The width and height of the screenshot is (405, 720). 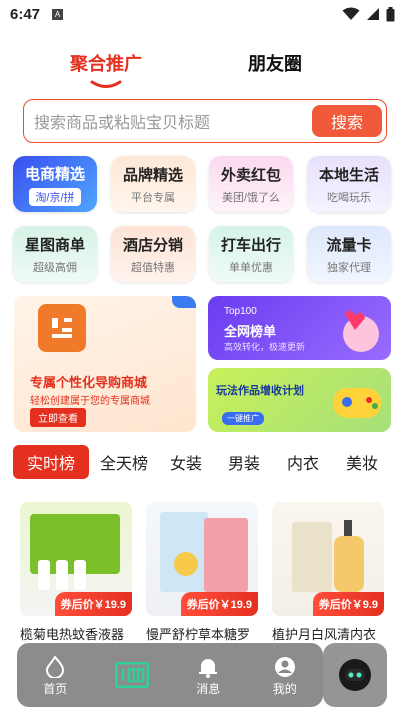 What do you see at coordinates (251, 197) in the screenshot?
I see `category-sub: 美团/饿了么` at bounding box center [251, 197].